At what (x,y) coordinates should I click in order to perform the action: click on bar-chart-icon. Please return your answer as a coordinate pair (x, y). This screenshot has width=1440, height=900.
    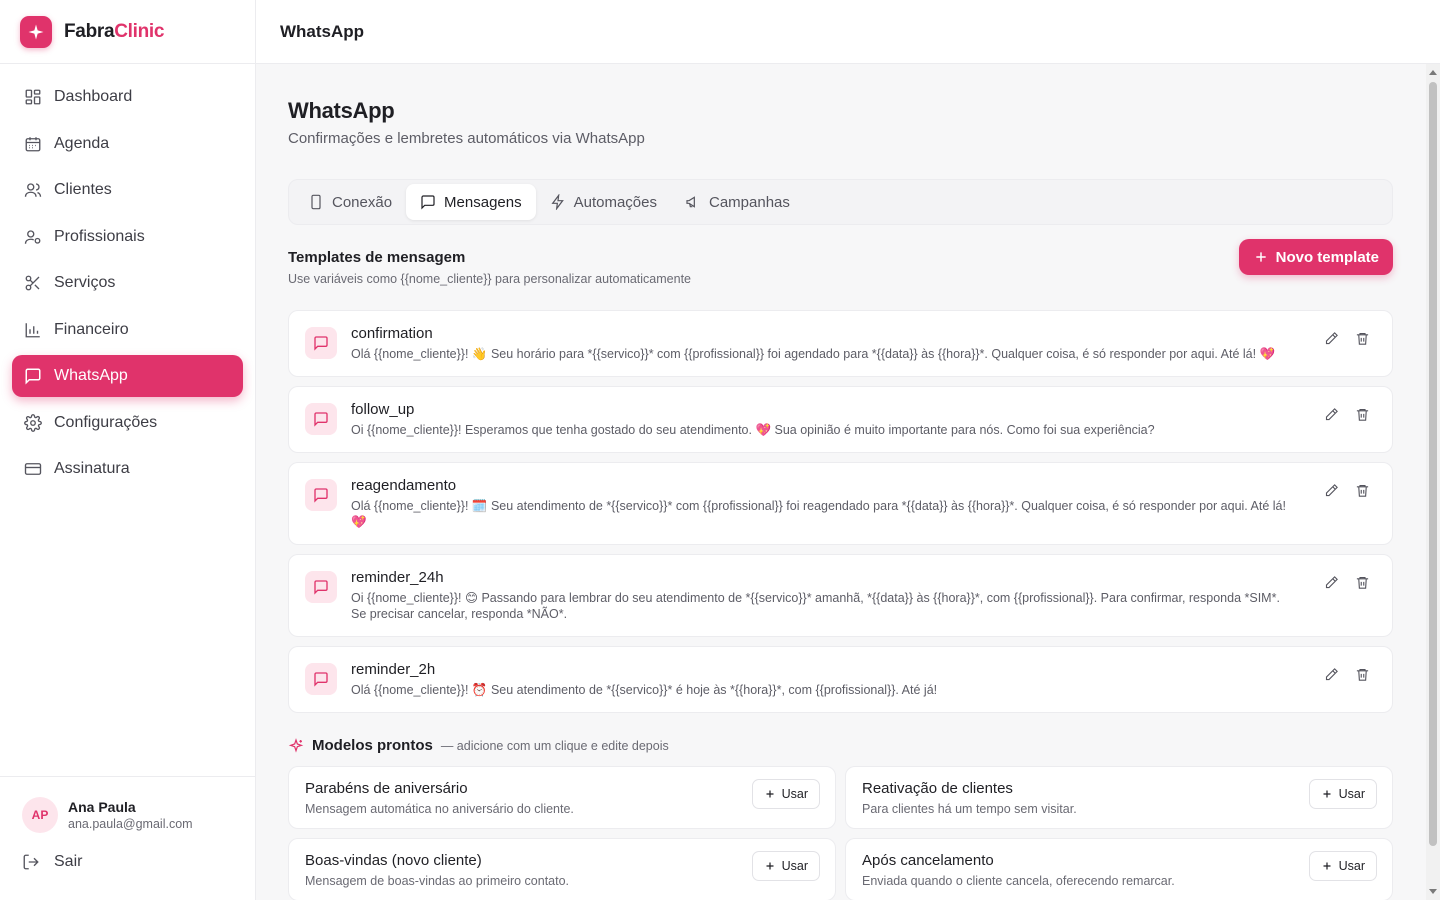
    Looking at the image, I should click on (33, 330).